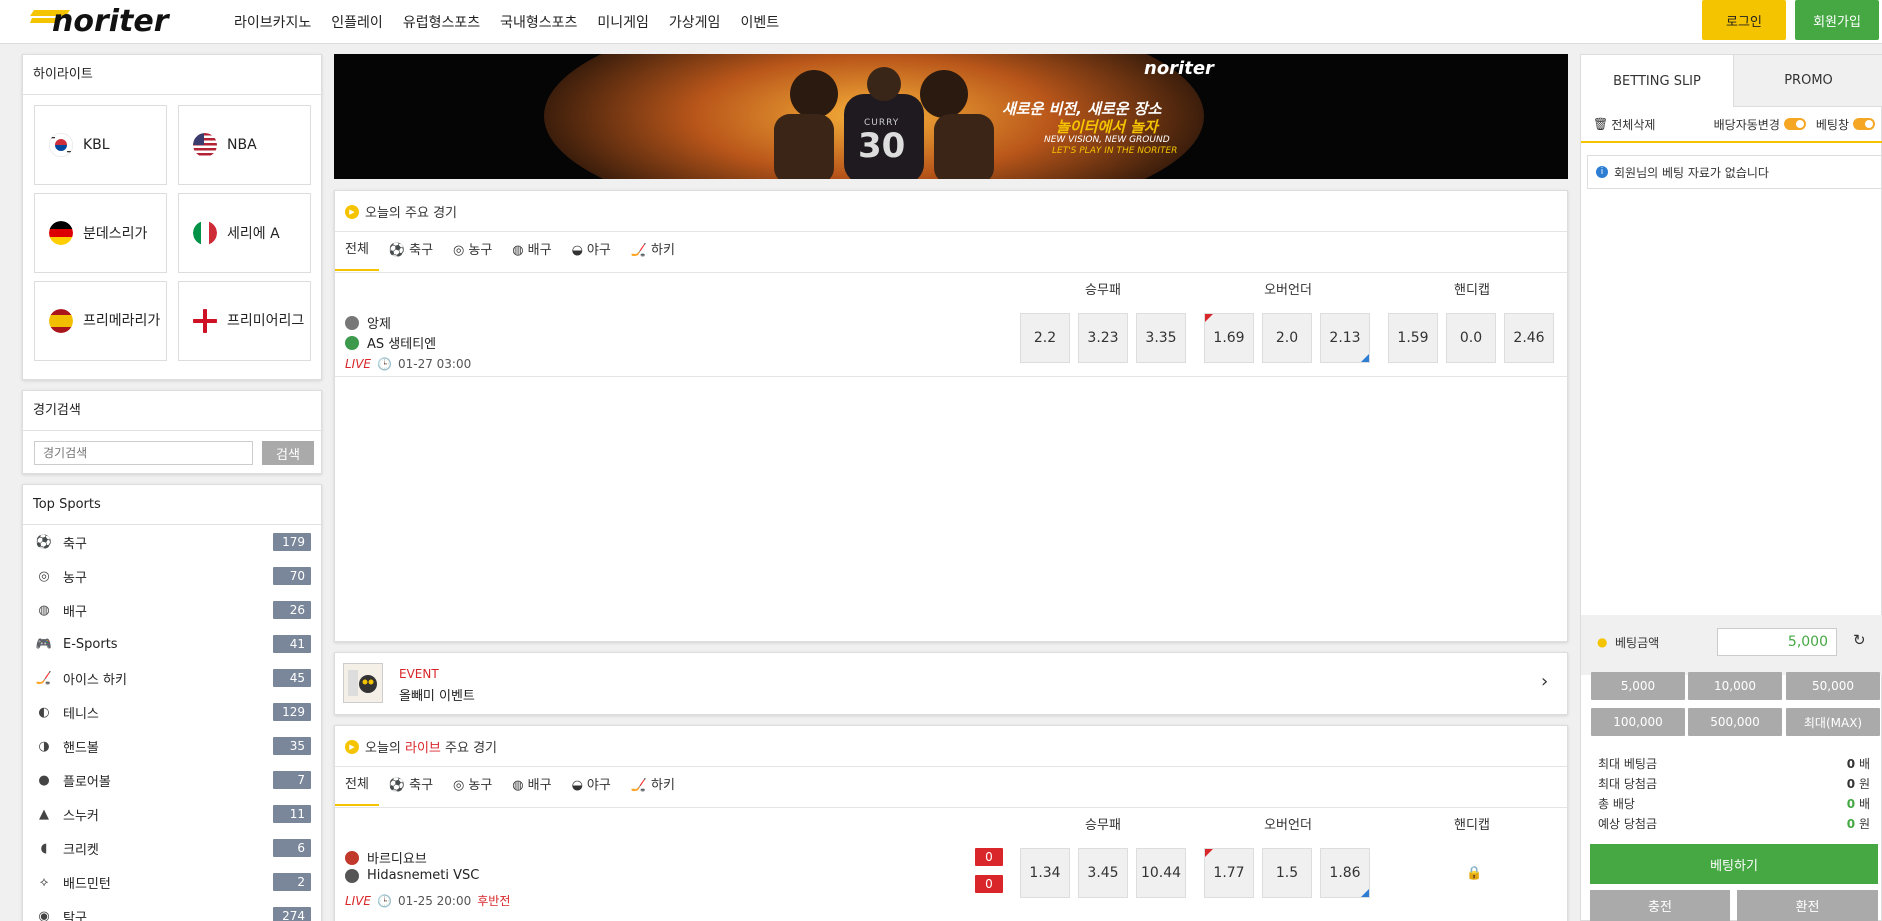 This screenshot has width=1882, height=921. What do you see at coordinates (1807, 905) in the screenshot?
I see `withdraw-button: 환전` at bounding box center [1807, 905].